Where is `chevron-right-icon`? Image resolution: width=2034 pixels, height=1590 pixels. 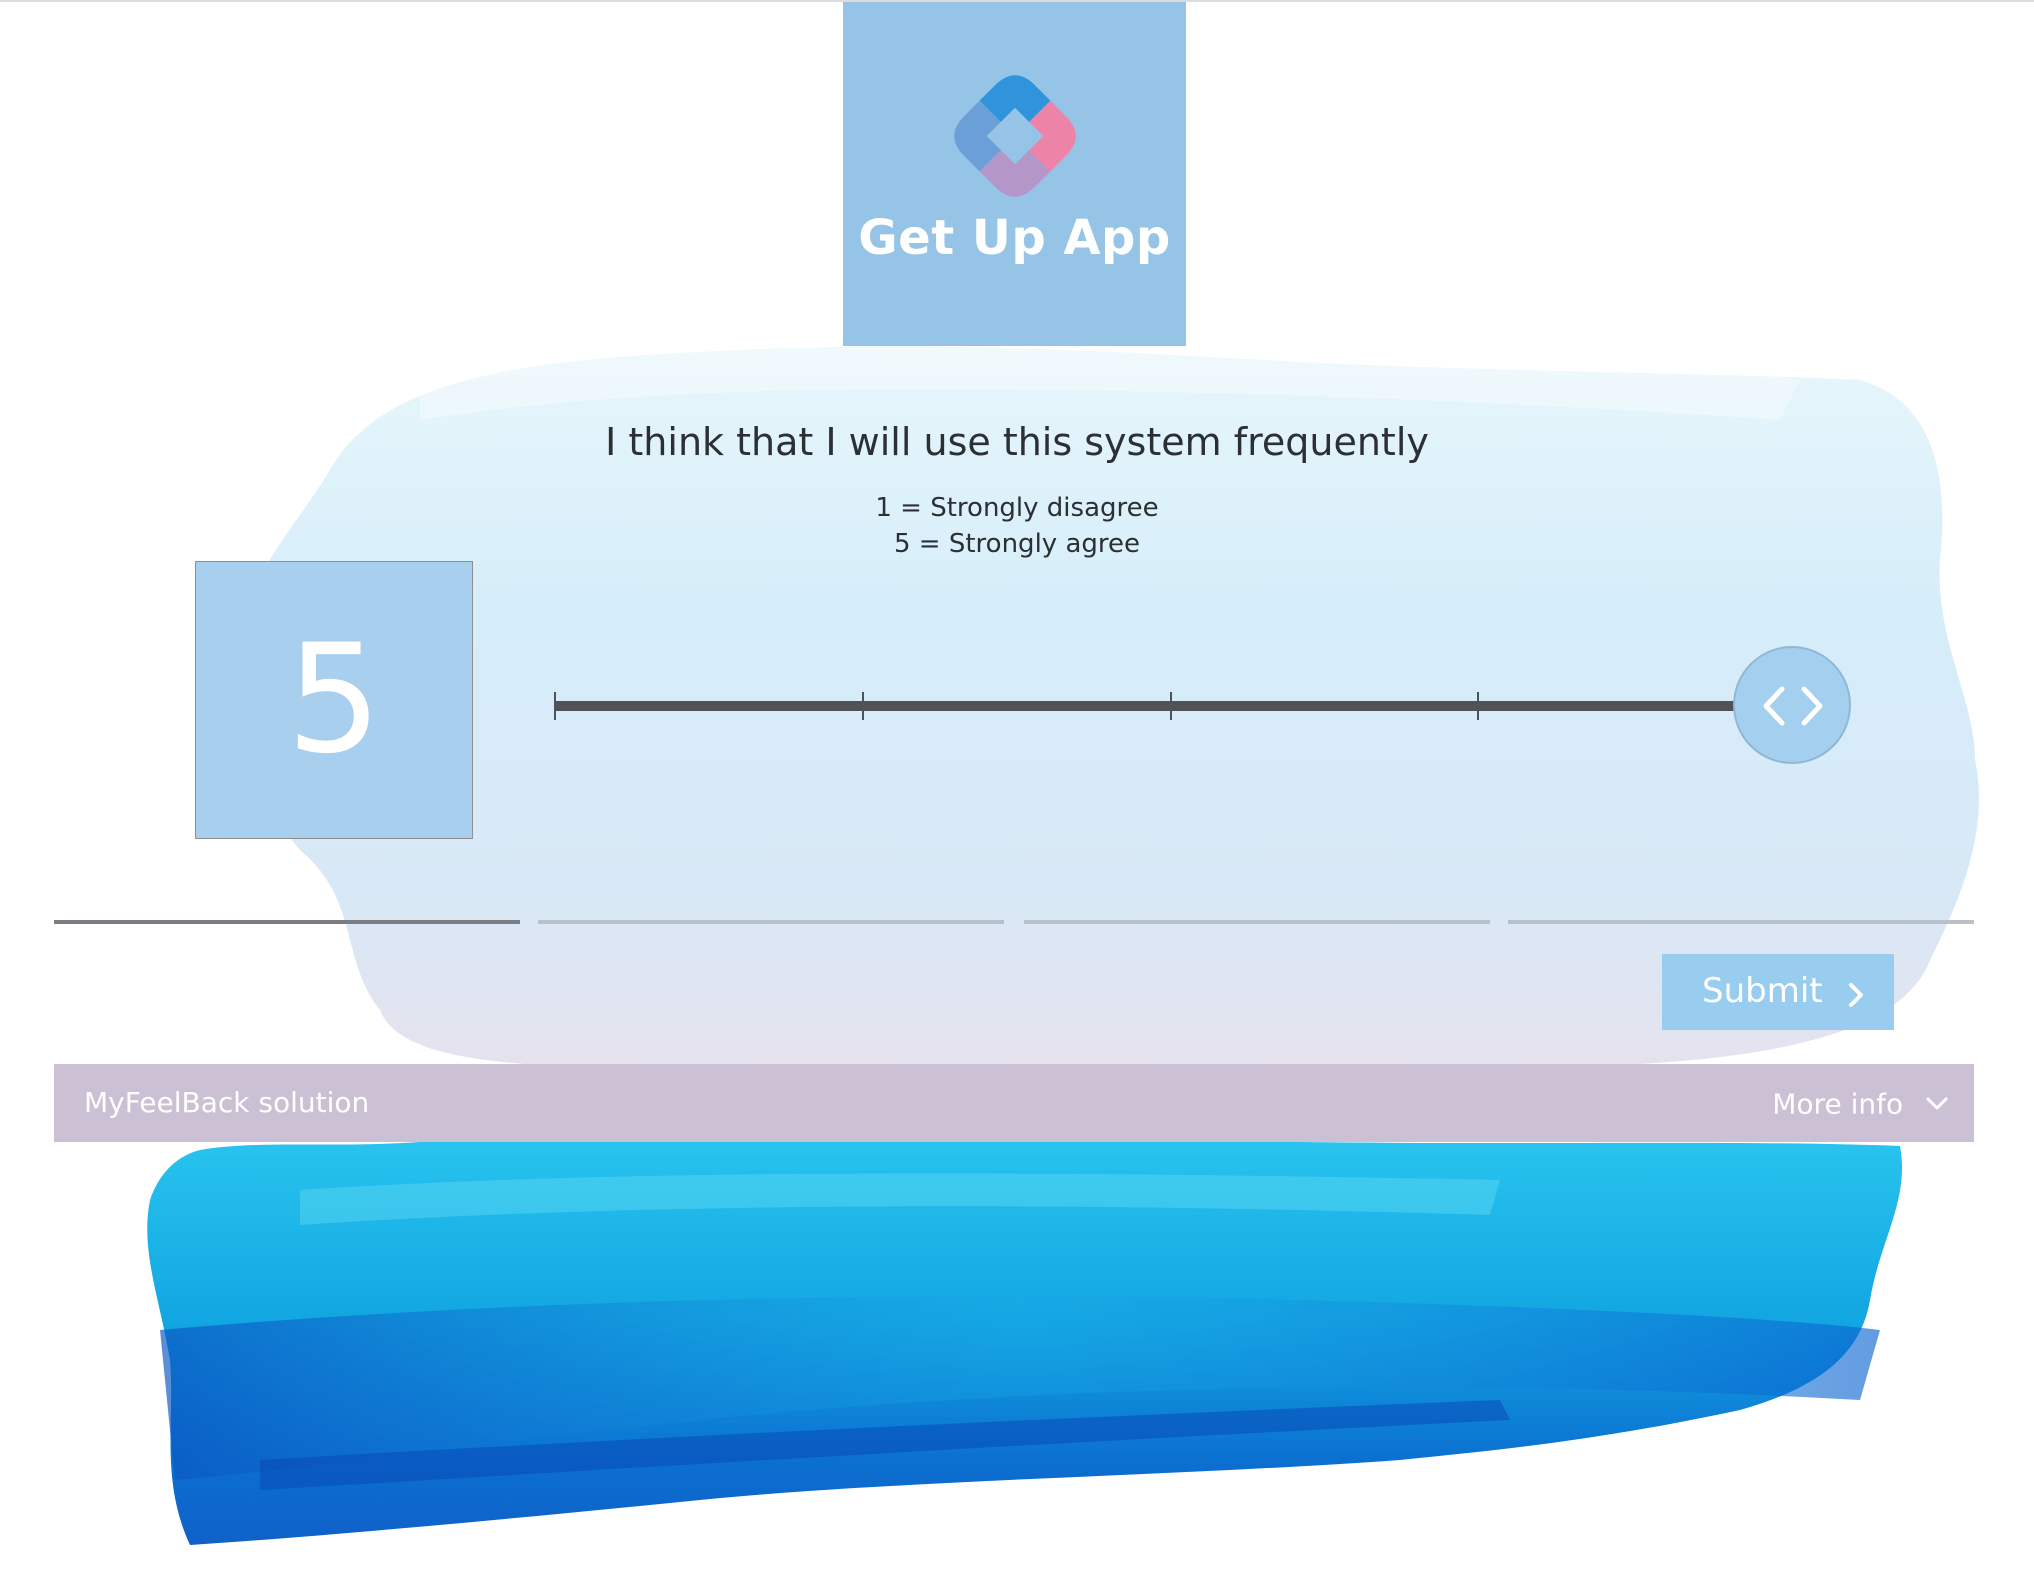 chevron-right-icon is located at coordinates (1856, 995).